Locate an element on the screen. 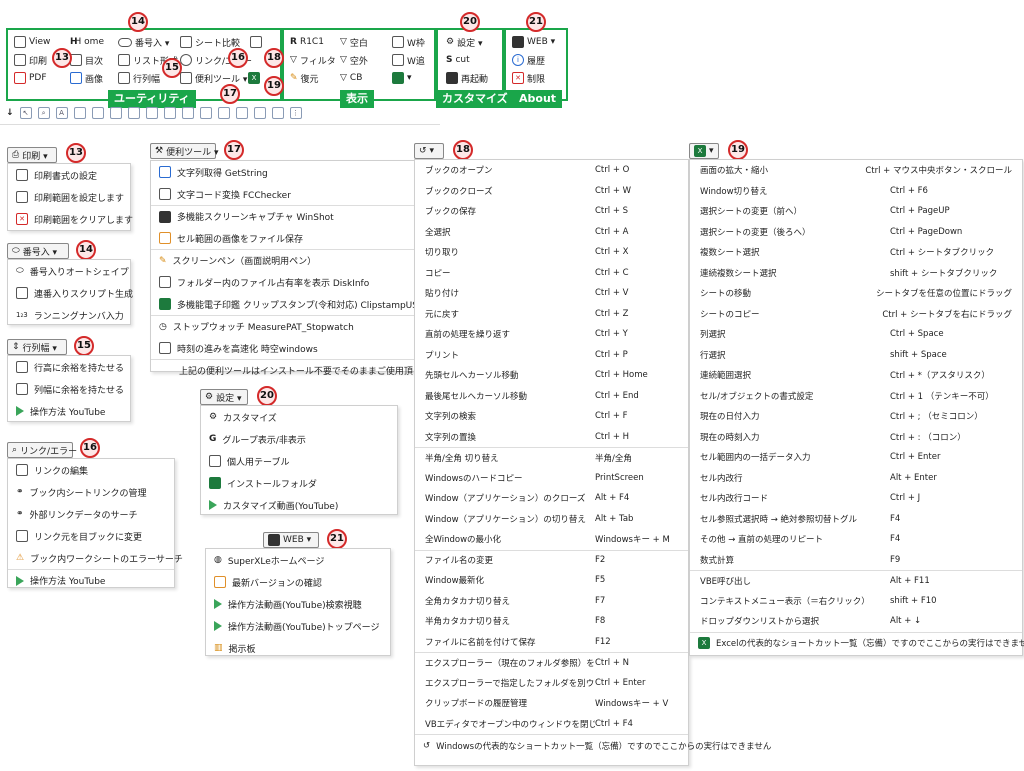 The height and width of the screenshot is (771, 1024). shortcut-action: Window（アプリケーション）のクローズ is located at coordinates (505, 499).